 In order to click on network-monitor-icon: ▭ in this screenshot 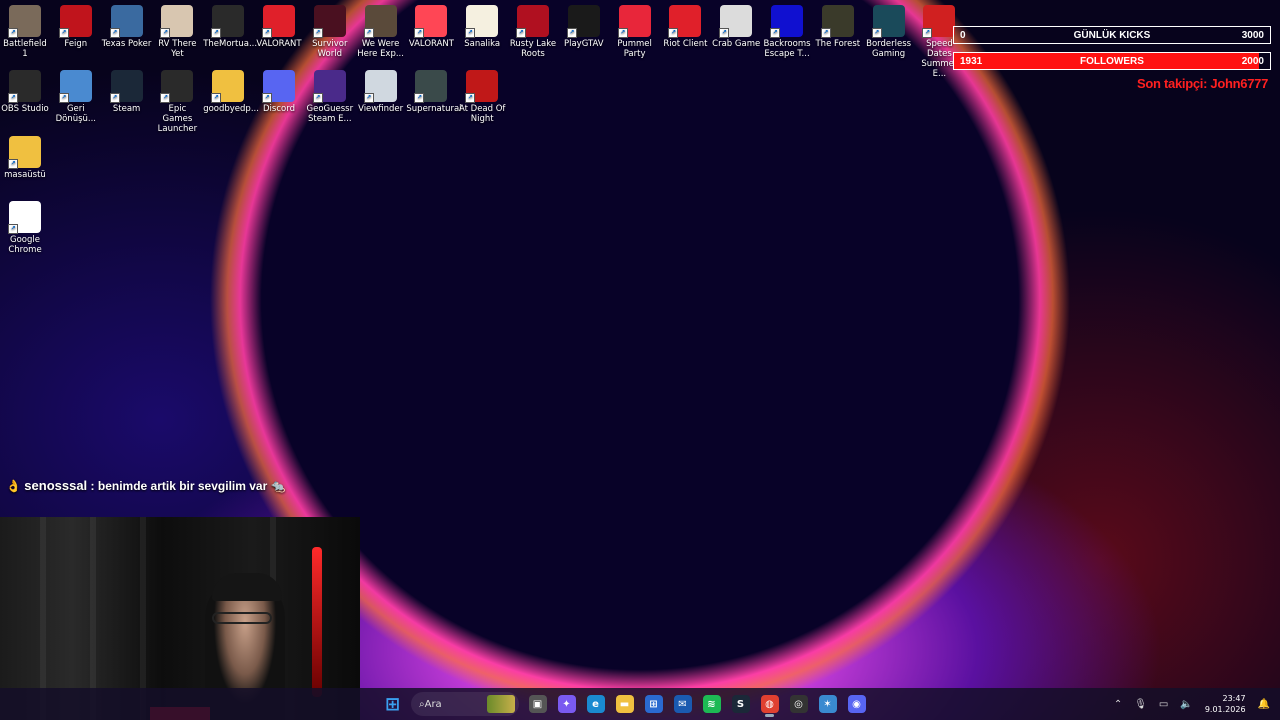, I will do `click(1163, 704)`.